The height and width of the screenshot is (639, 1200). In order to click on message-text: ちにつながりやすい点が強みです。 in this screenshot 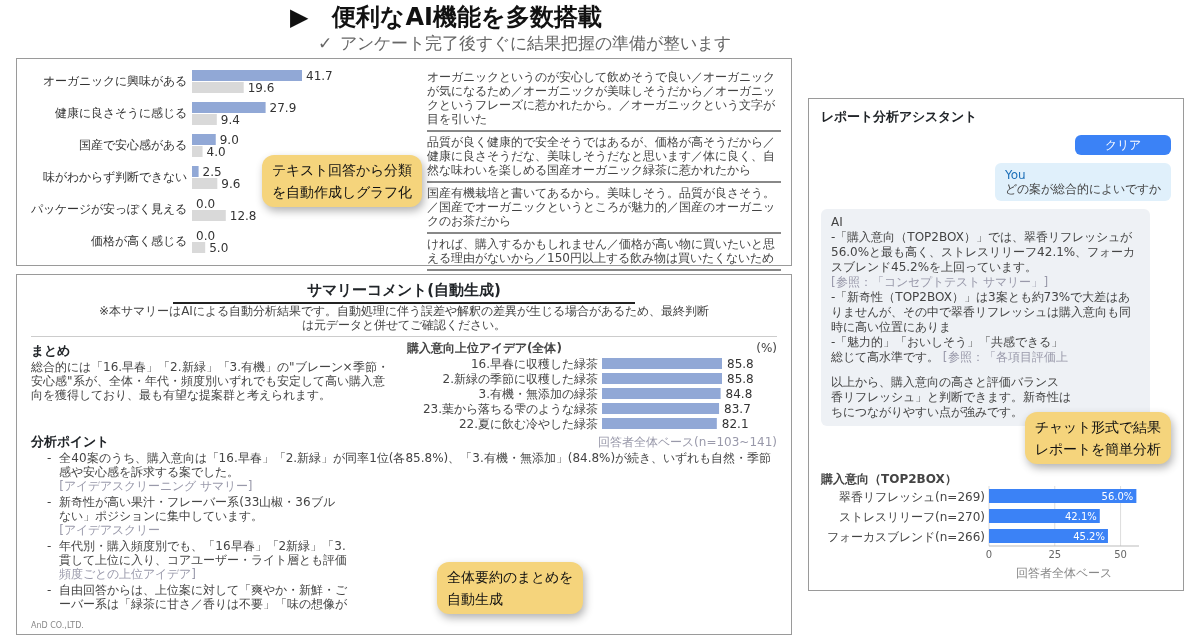, I will do `click(927, 411)`.